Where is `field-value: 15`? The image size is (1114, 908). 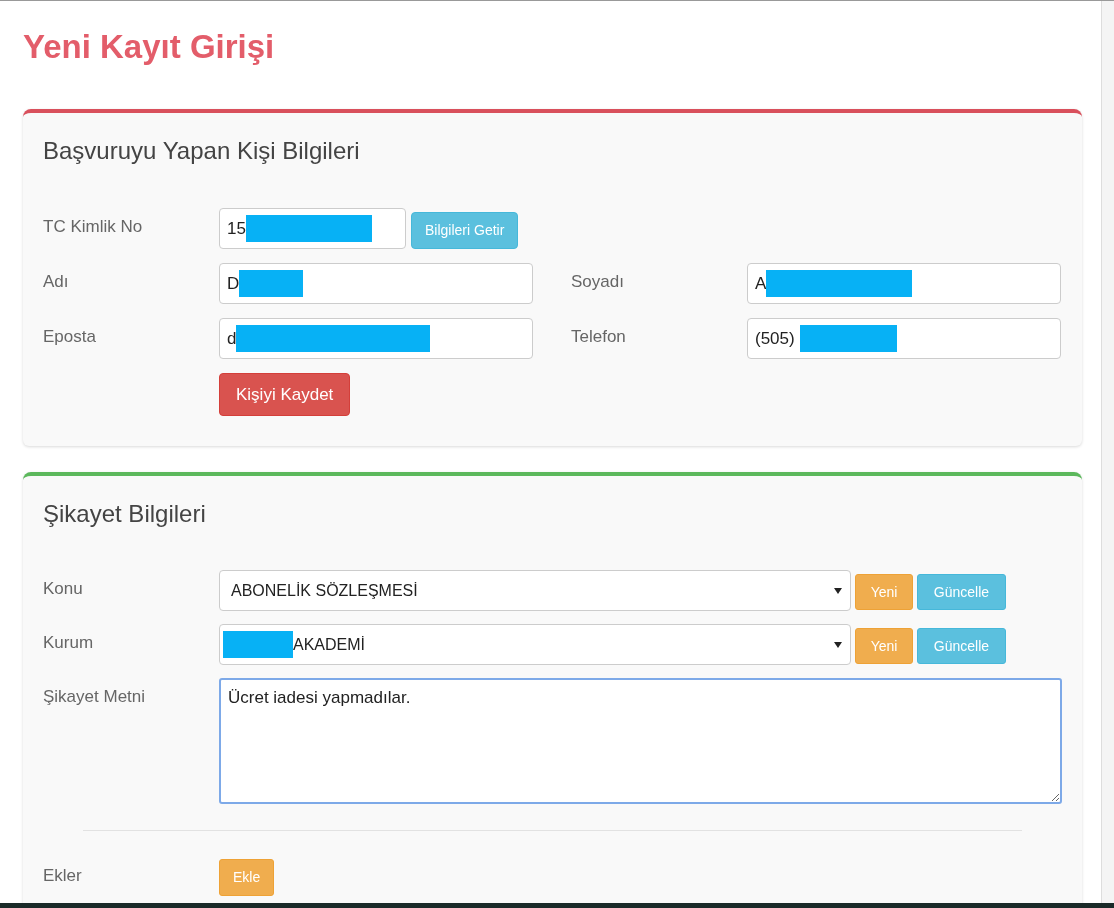 field-value: 15 is located at coordinates (236, 228).